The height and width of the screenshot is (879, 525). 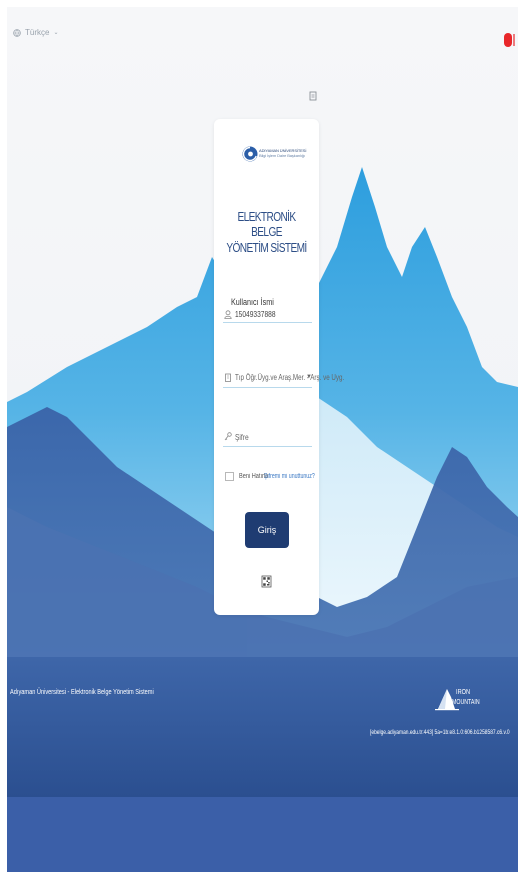 I want to click on user-icon, so click(x=228, y=314).